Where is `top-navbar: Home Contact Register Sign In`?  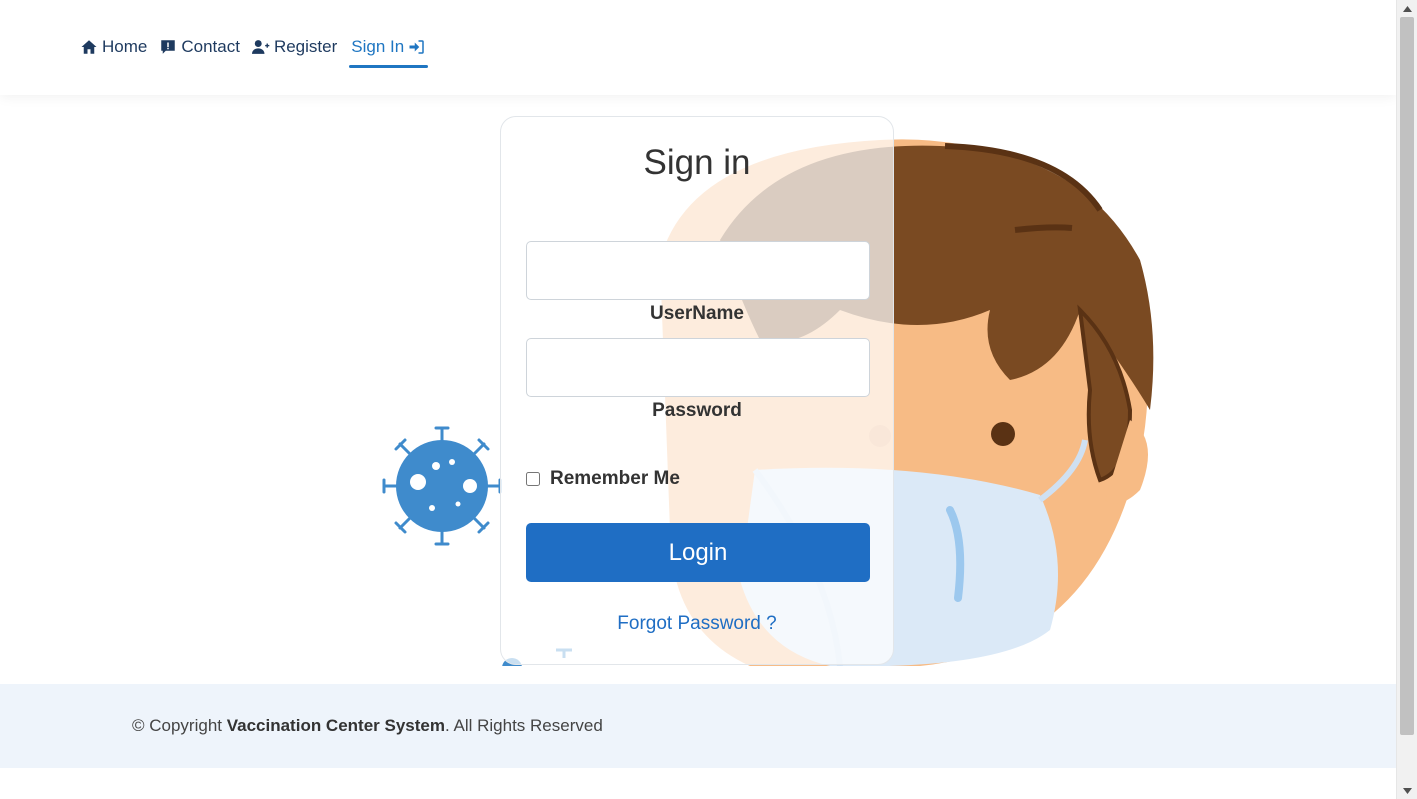
top-navbar: Home Contact Register Sign In is located at coordinates (698, 47).